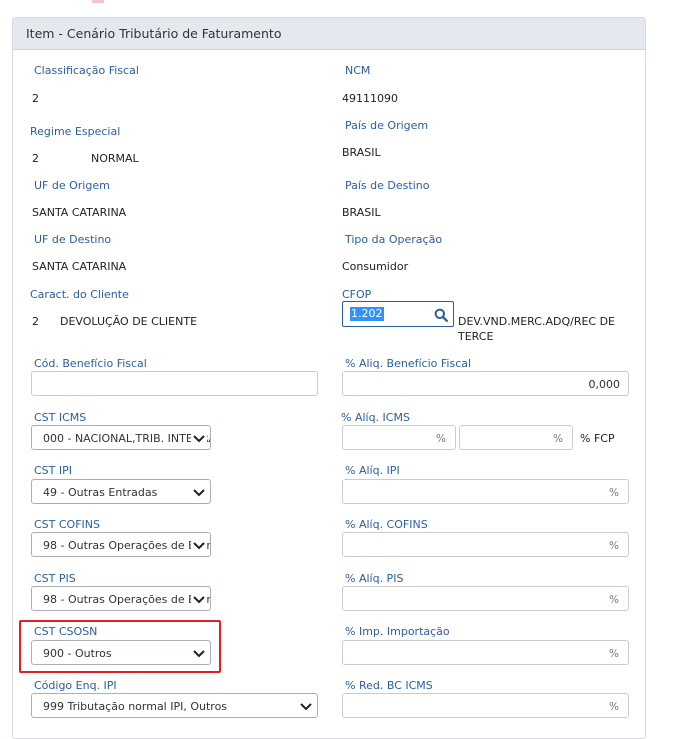 The width and height of the screenshot is (674, 739). What do you see at coordinates (129, 321) in the screenshot?
I see `caract-cliente-value: DEVOLUÇÃO DE CLIENTE` at bounding box center [129, 321].